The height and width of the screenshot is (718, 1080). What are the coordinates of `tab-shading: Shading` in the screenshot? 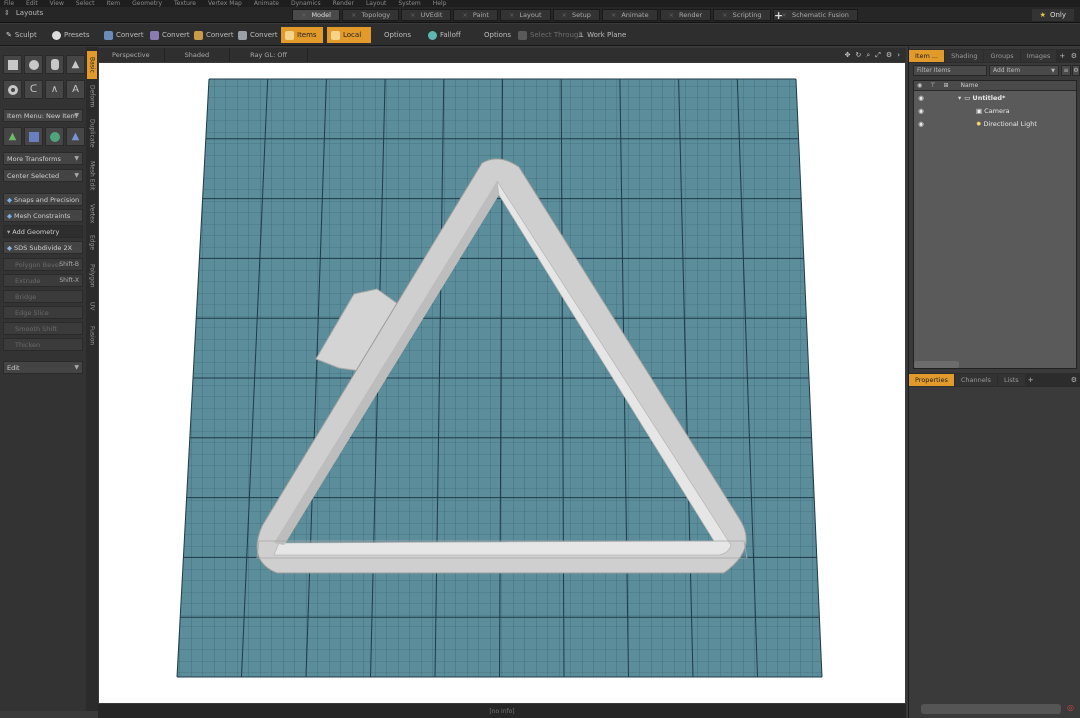 It's located at (964, 56).